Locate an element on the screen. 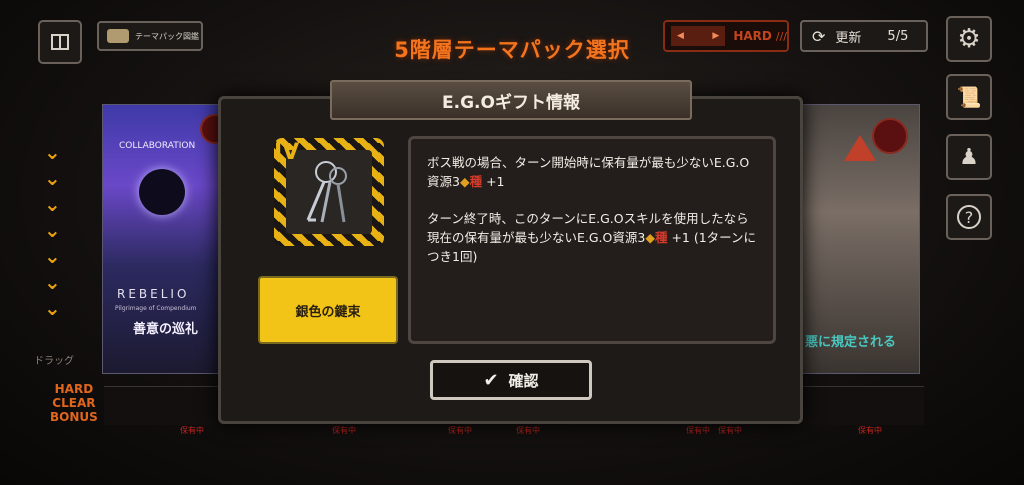  menu-button is located at coordinates (60, 42).